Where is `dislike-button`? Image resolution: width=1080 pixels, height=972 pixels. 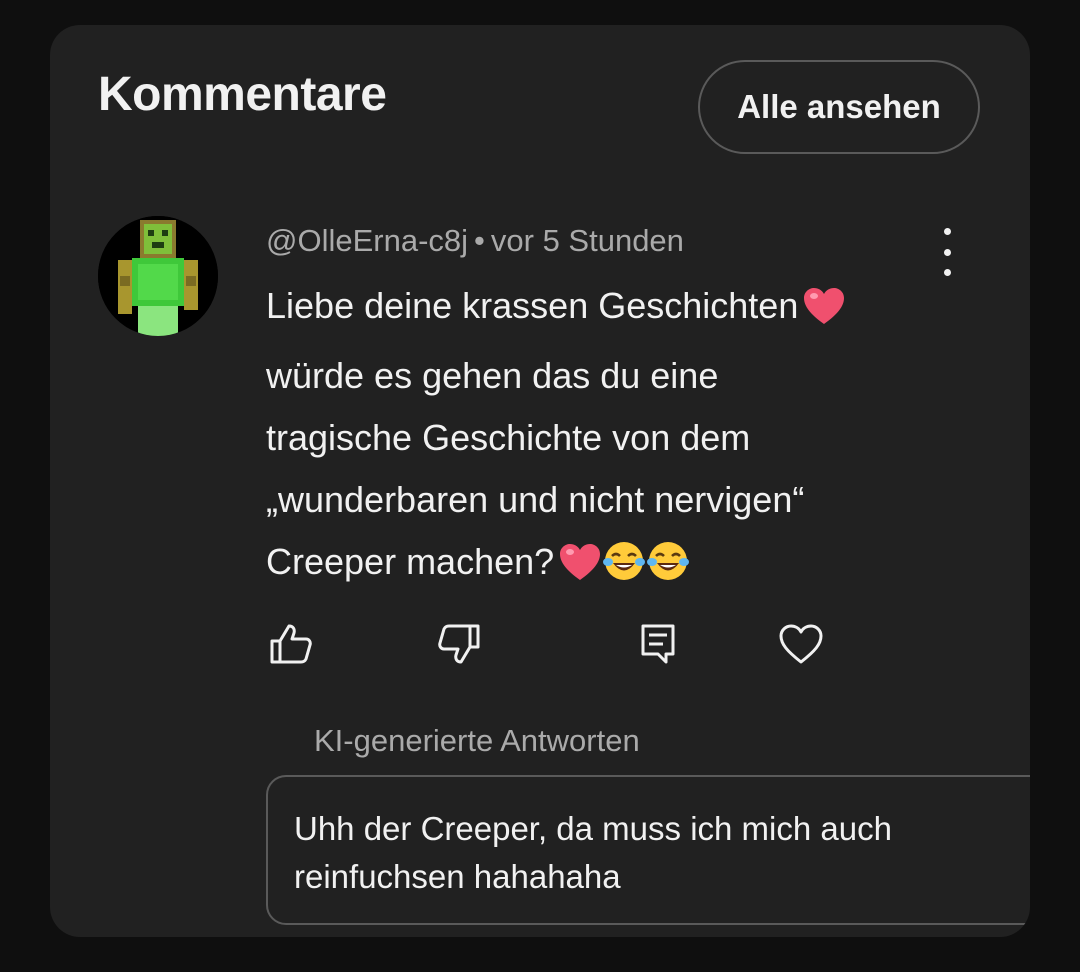 dislike-button is located at coordinates (459, 644).